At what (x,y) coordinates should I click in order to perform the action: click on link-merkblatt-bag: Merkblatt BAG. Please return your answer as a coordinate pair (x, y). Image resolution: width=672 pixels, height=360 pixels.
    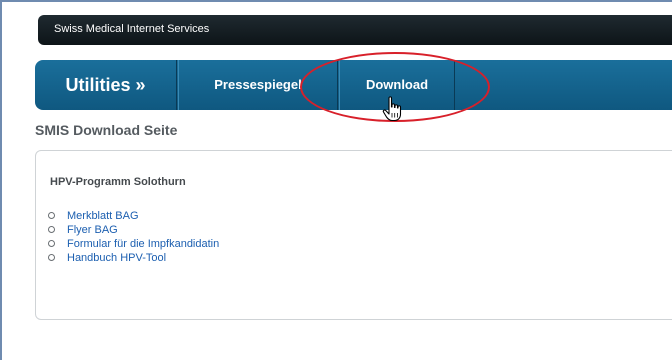
    Looking at the image, I should click on (103, 216).